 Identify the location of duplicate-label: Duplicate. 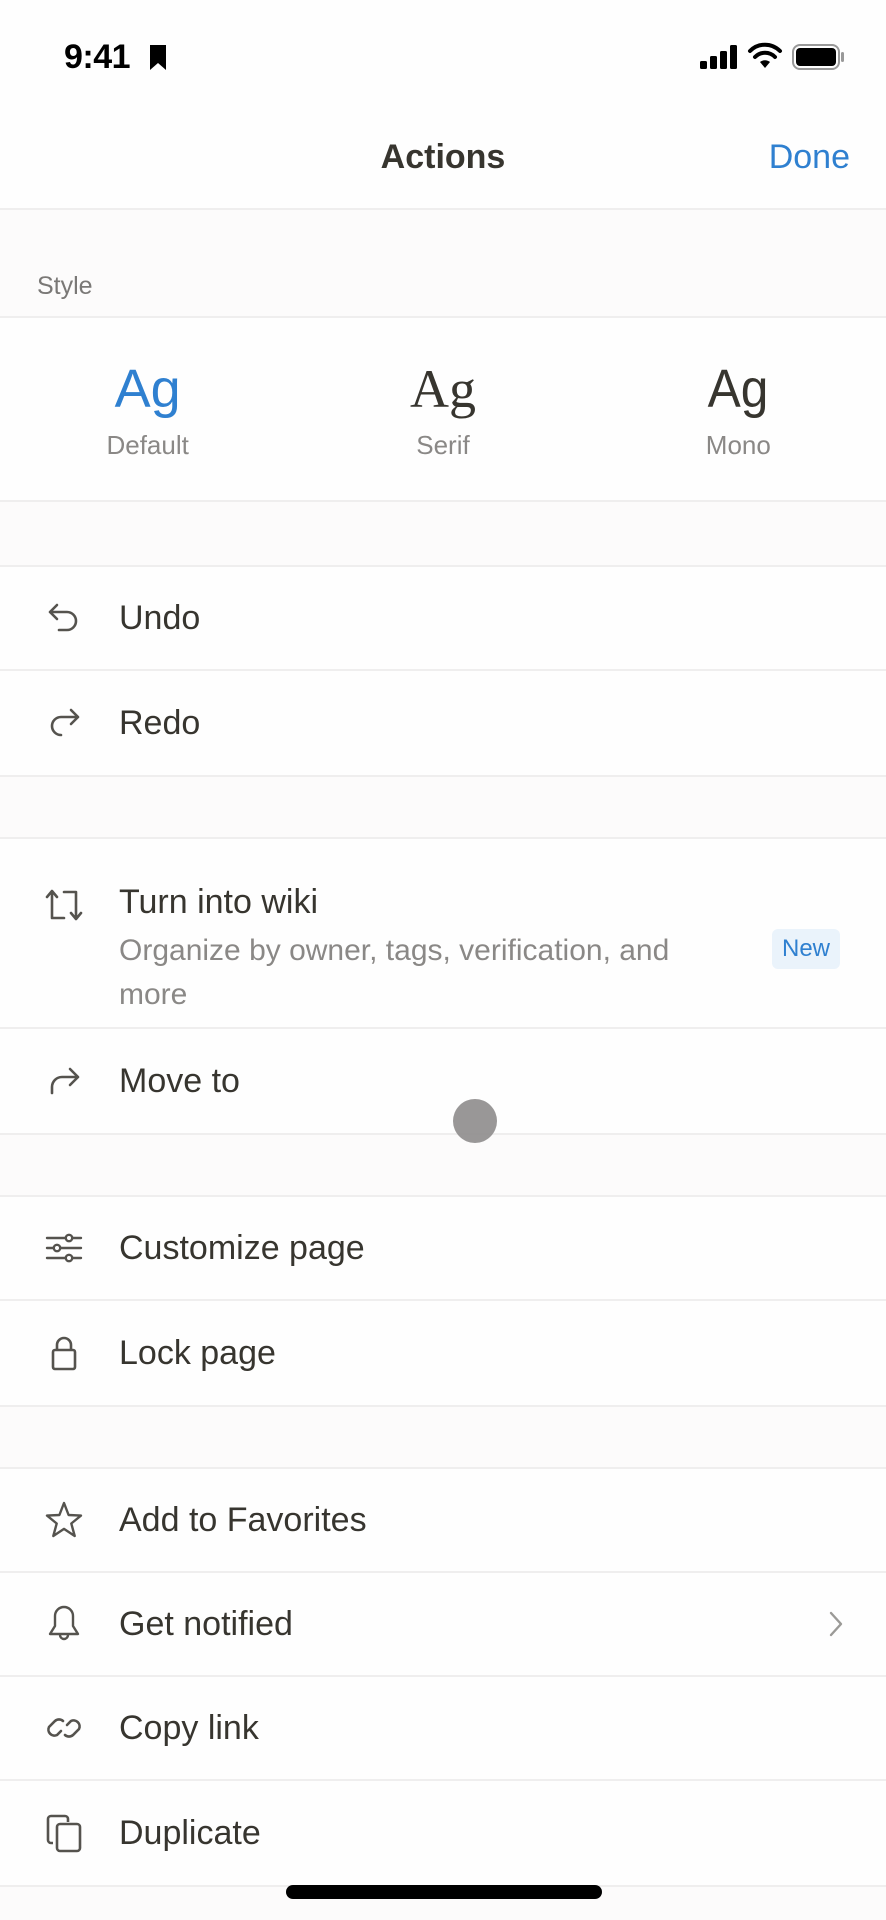
(190, 1832).